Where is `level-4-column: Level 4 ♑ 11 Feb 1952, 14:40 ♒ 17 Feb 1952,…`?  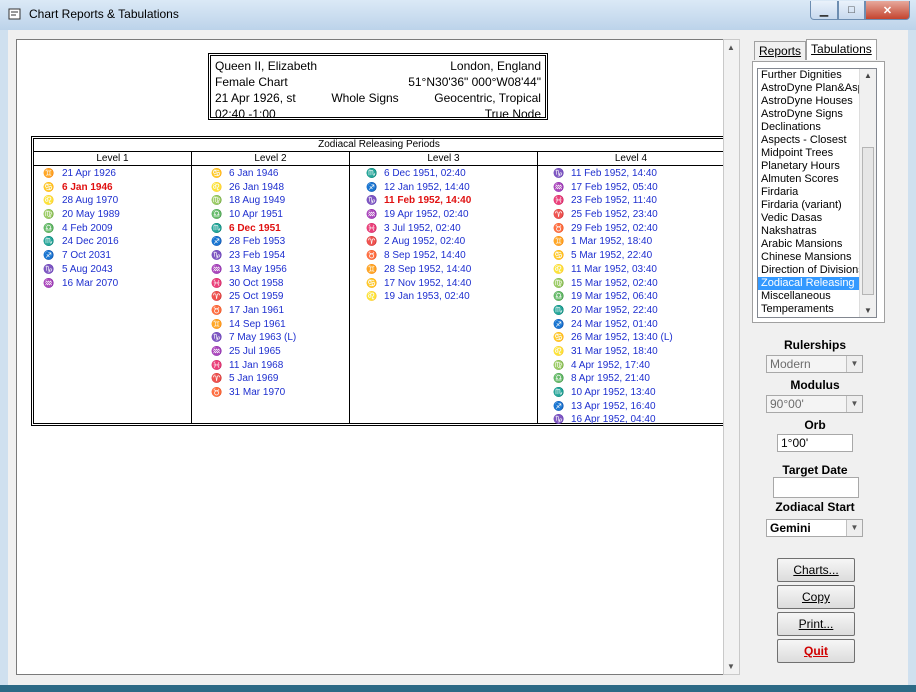 level-4-column: Level 4 ♑ 11 Feb 1952, 14:40 ♒ 17 Feb 1952,… is located at coordinates (631, 289).